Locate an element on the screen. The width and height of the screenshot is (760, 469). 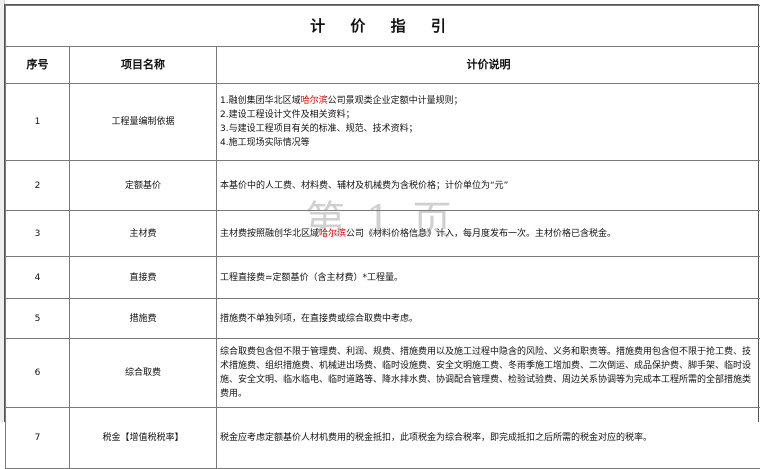
row-name: 直接费 is located at coordinates (143, 278).